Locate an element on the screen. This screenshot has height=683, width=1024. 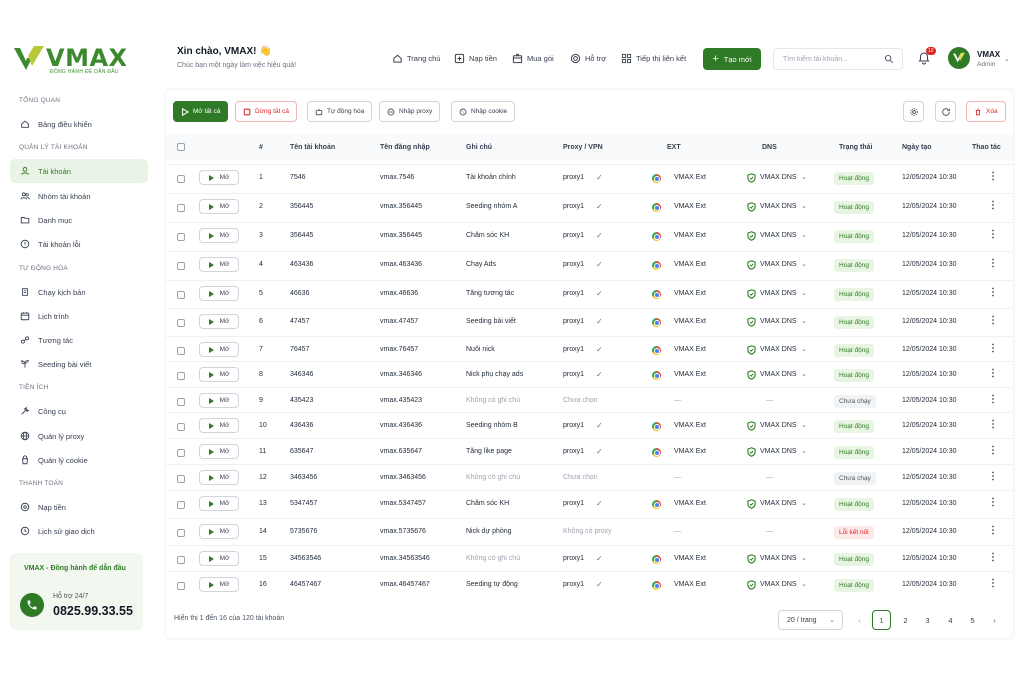
brand-logo: VMAX ĐỒNG HÀNH ĐỂ DẪN ĐẦU is located at coordinates (72, 61).